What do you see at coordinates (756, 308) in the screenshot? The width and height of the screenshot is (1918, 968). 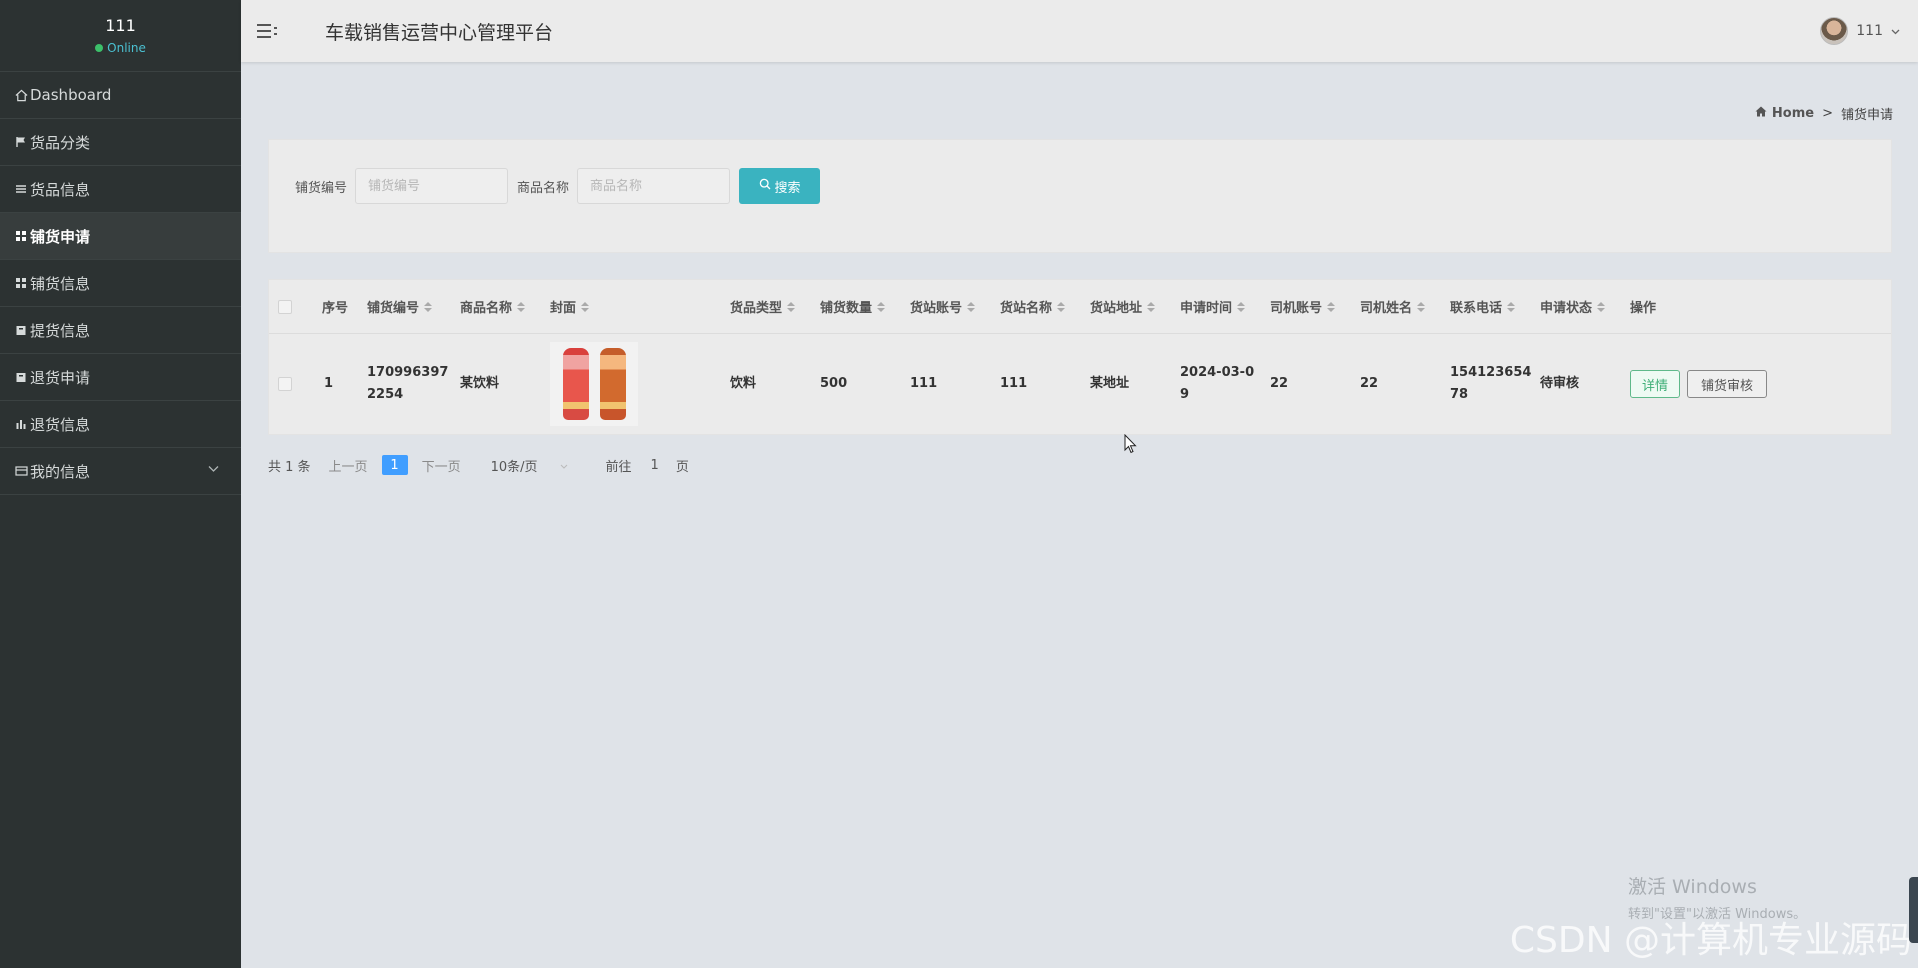 I see `col-header-label: 货品类型` at bounding box center [756, 308].